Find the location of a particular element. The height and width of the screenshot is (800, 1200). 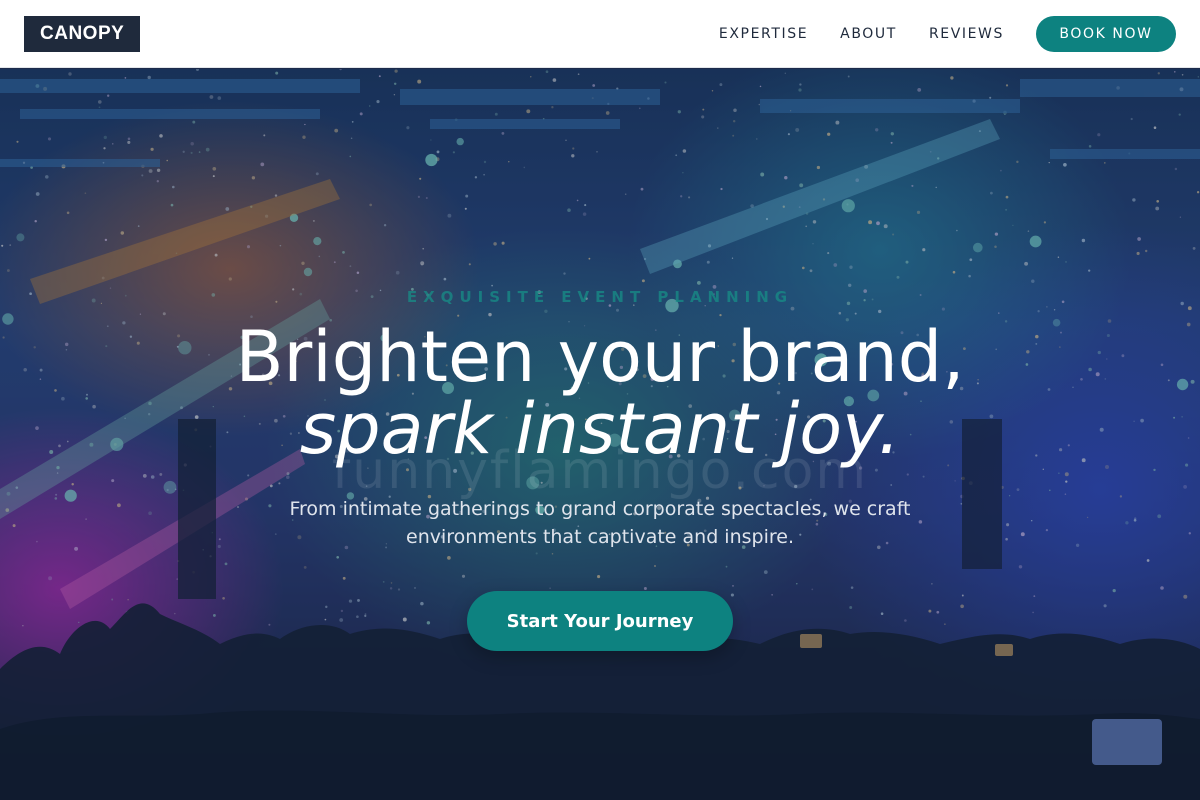

nav-menu: EXPERTISE ABOUT REVIEWS BOOK NOW is located at coordinates (947, 33).